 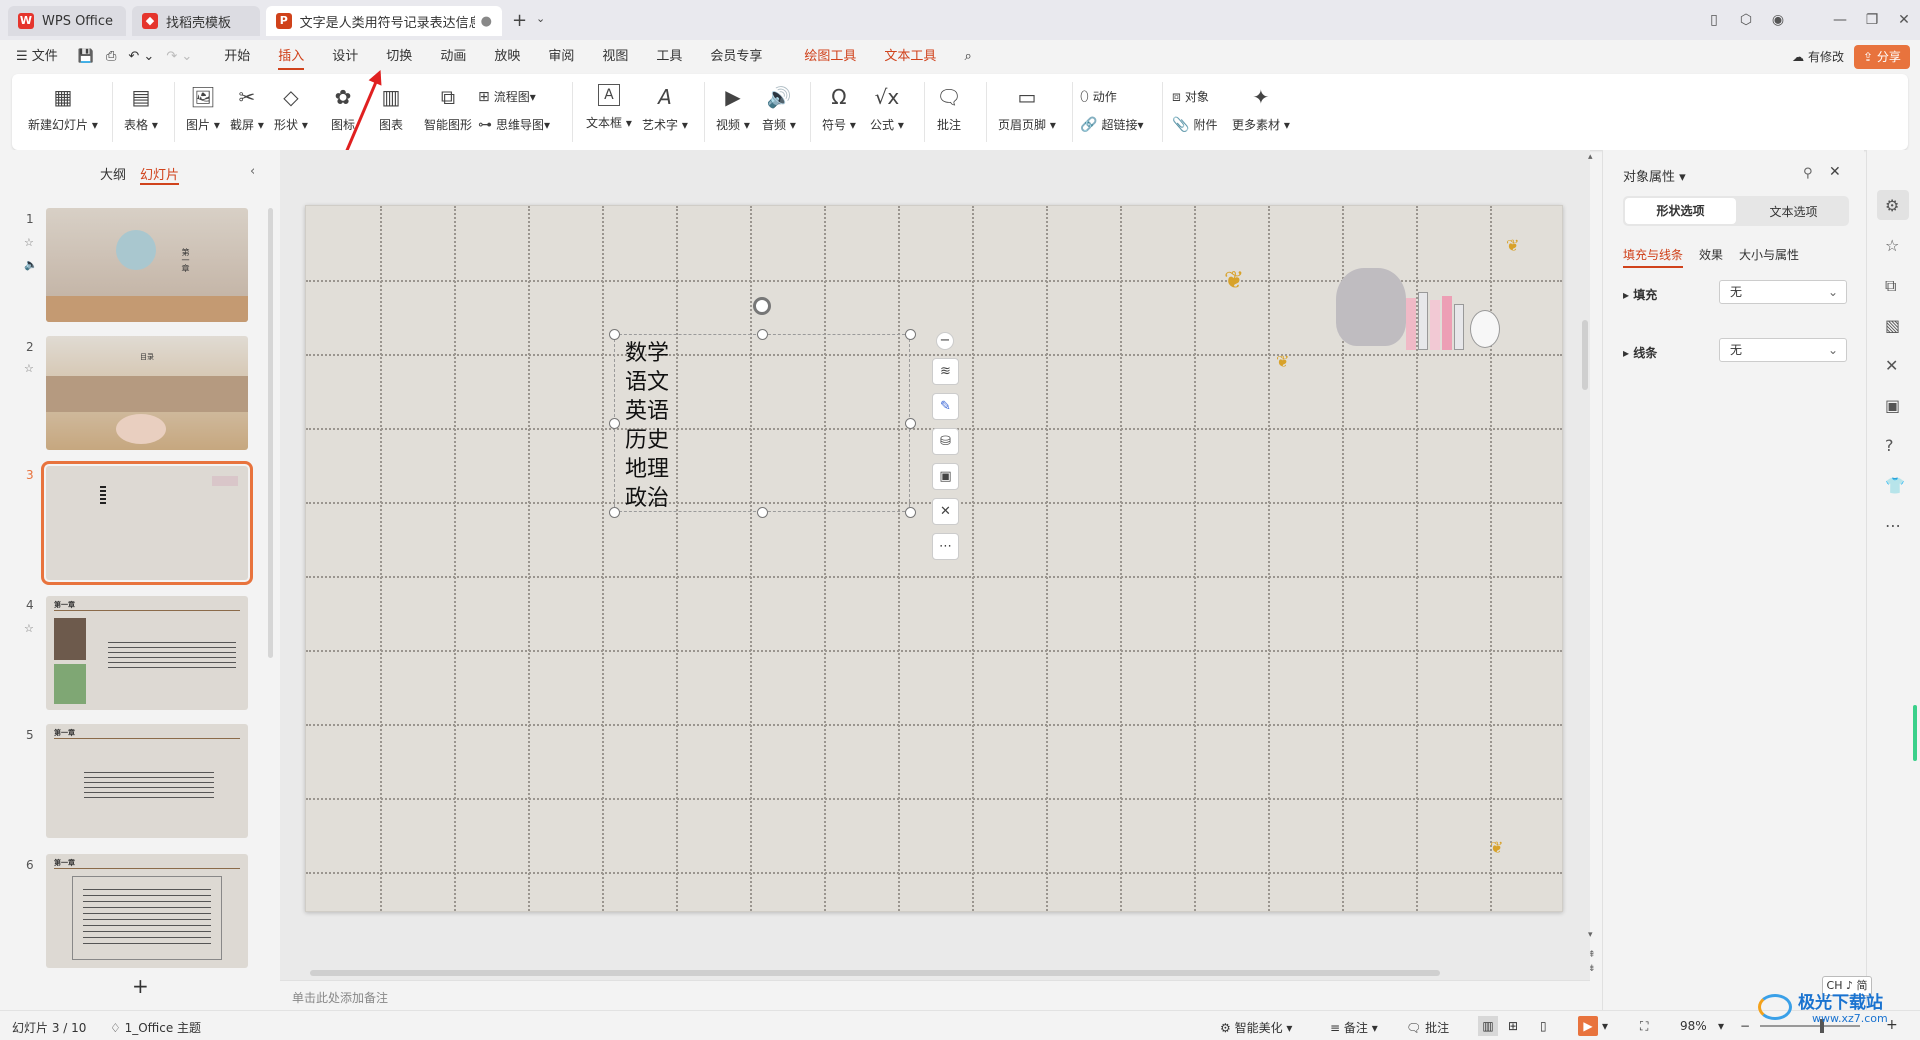 What do you see at coordinates (113, 174) in the screenshot?
I see `tab-outline: 大纲` at bounding box center [113, 174].